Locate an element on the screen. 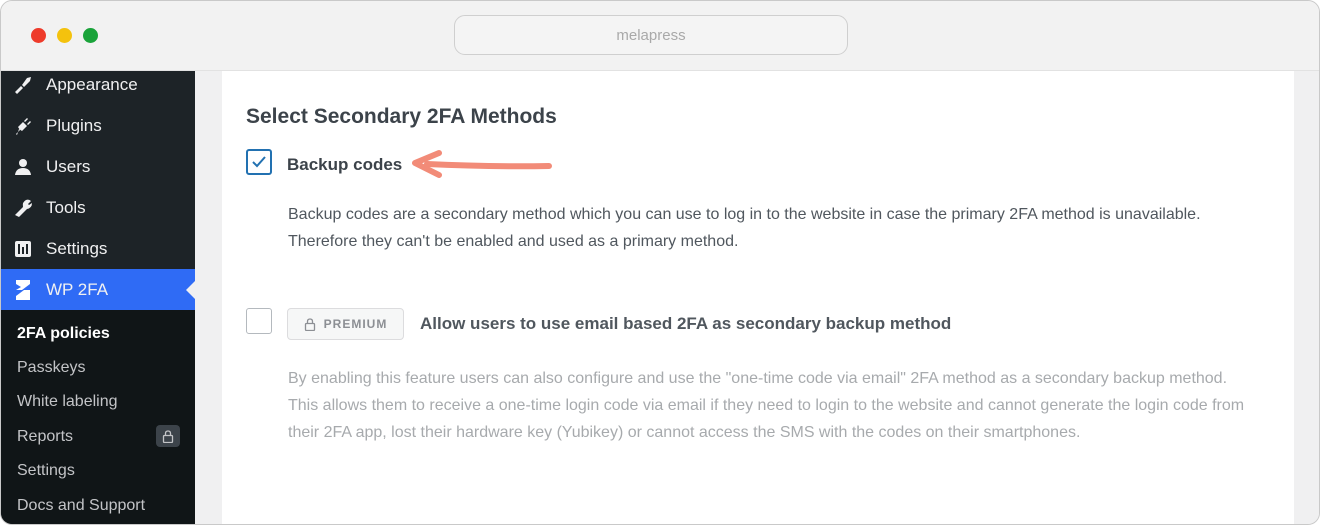 The height and width of the screenshot is (525, 1320). wp2fa-logo-icon is located at coordinates (23, 289).